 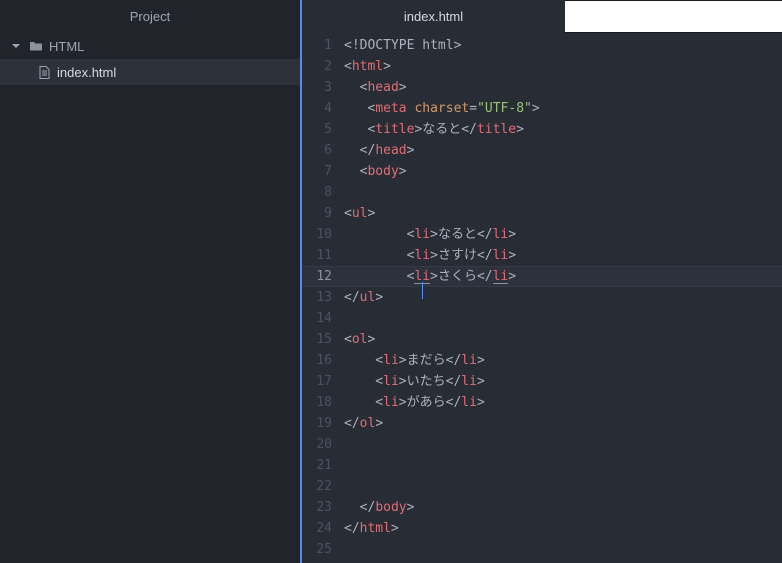 What do you see at coordinates (542, 360) in the screenshot?
I see `code-line-16: 16 <li>まだら</li>` at bounding box center [542, 360].